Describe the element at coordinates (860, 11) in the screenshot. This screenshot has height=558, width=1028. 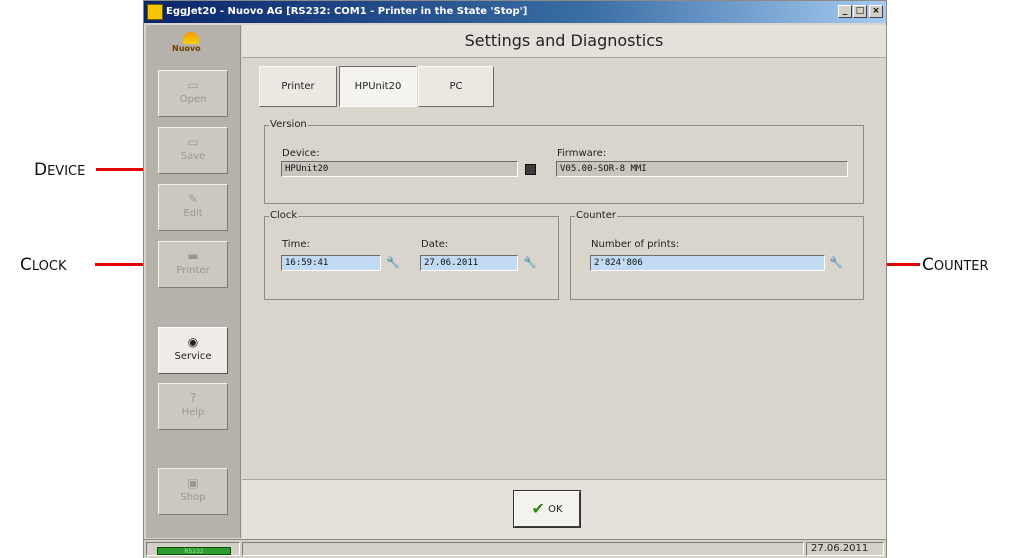
I see `maximize-button: □` at that location.